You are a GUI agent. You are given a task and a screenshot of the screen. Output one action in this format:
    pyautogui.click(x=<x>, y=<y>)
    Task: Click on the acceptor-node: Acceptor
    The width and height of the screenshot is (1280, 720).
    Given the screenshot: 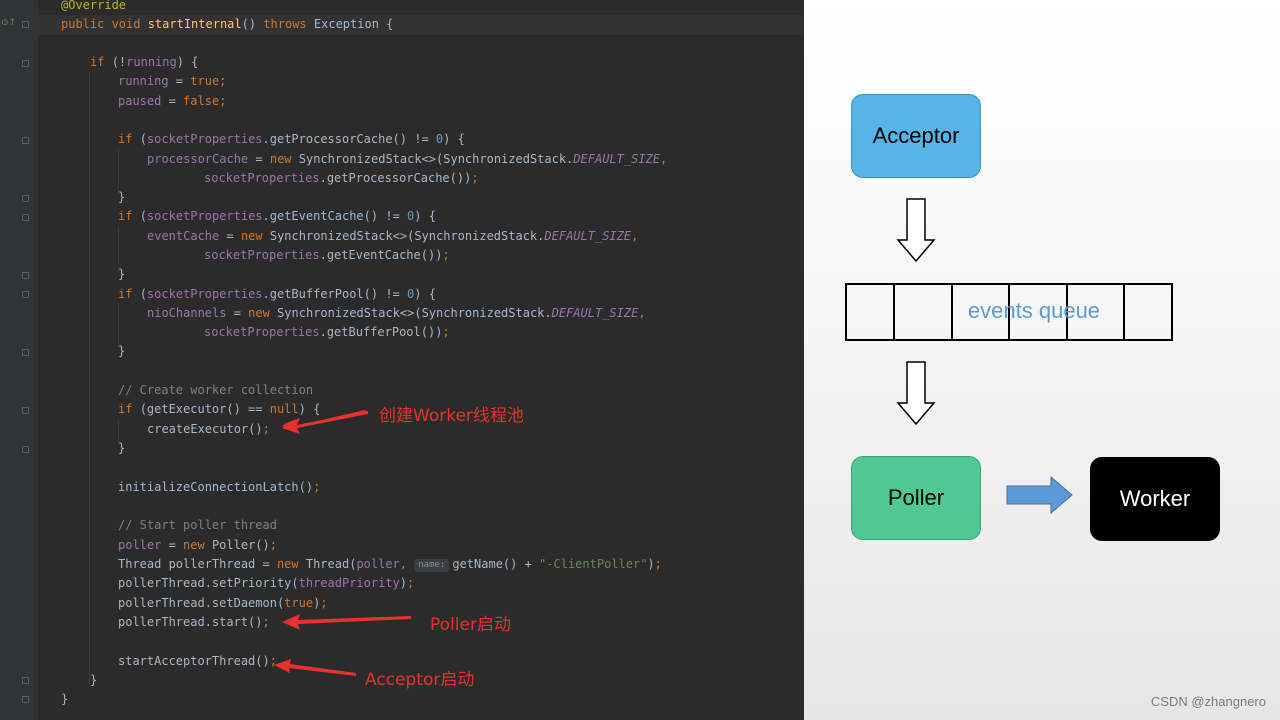 What is the action you would take?
    pyautogui.click(x=916, y=136)
    